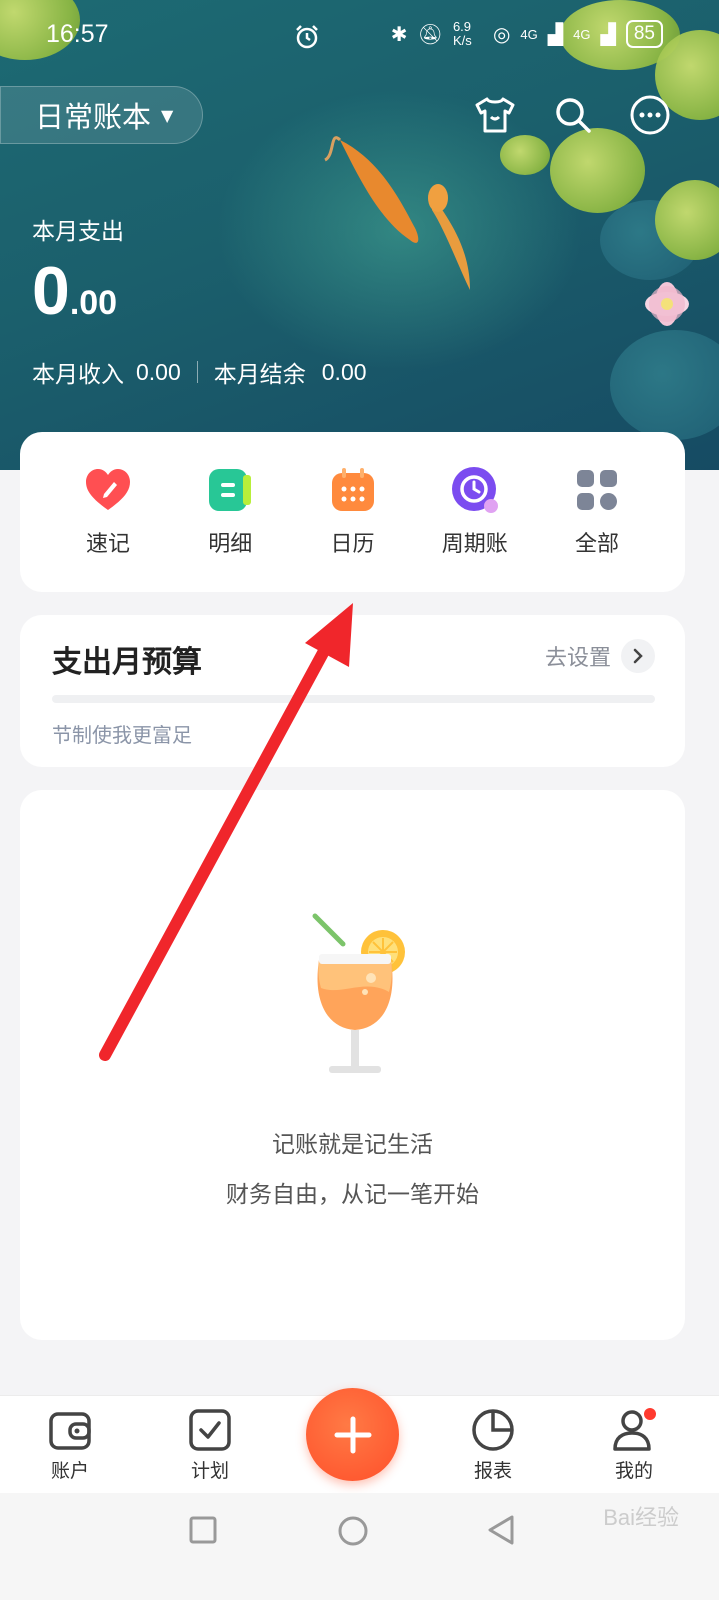 The height and width of the screenshot is (1600, 719). I want to click on nav-plan: 计划, so click(210, 1445).